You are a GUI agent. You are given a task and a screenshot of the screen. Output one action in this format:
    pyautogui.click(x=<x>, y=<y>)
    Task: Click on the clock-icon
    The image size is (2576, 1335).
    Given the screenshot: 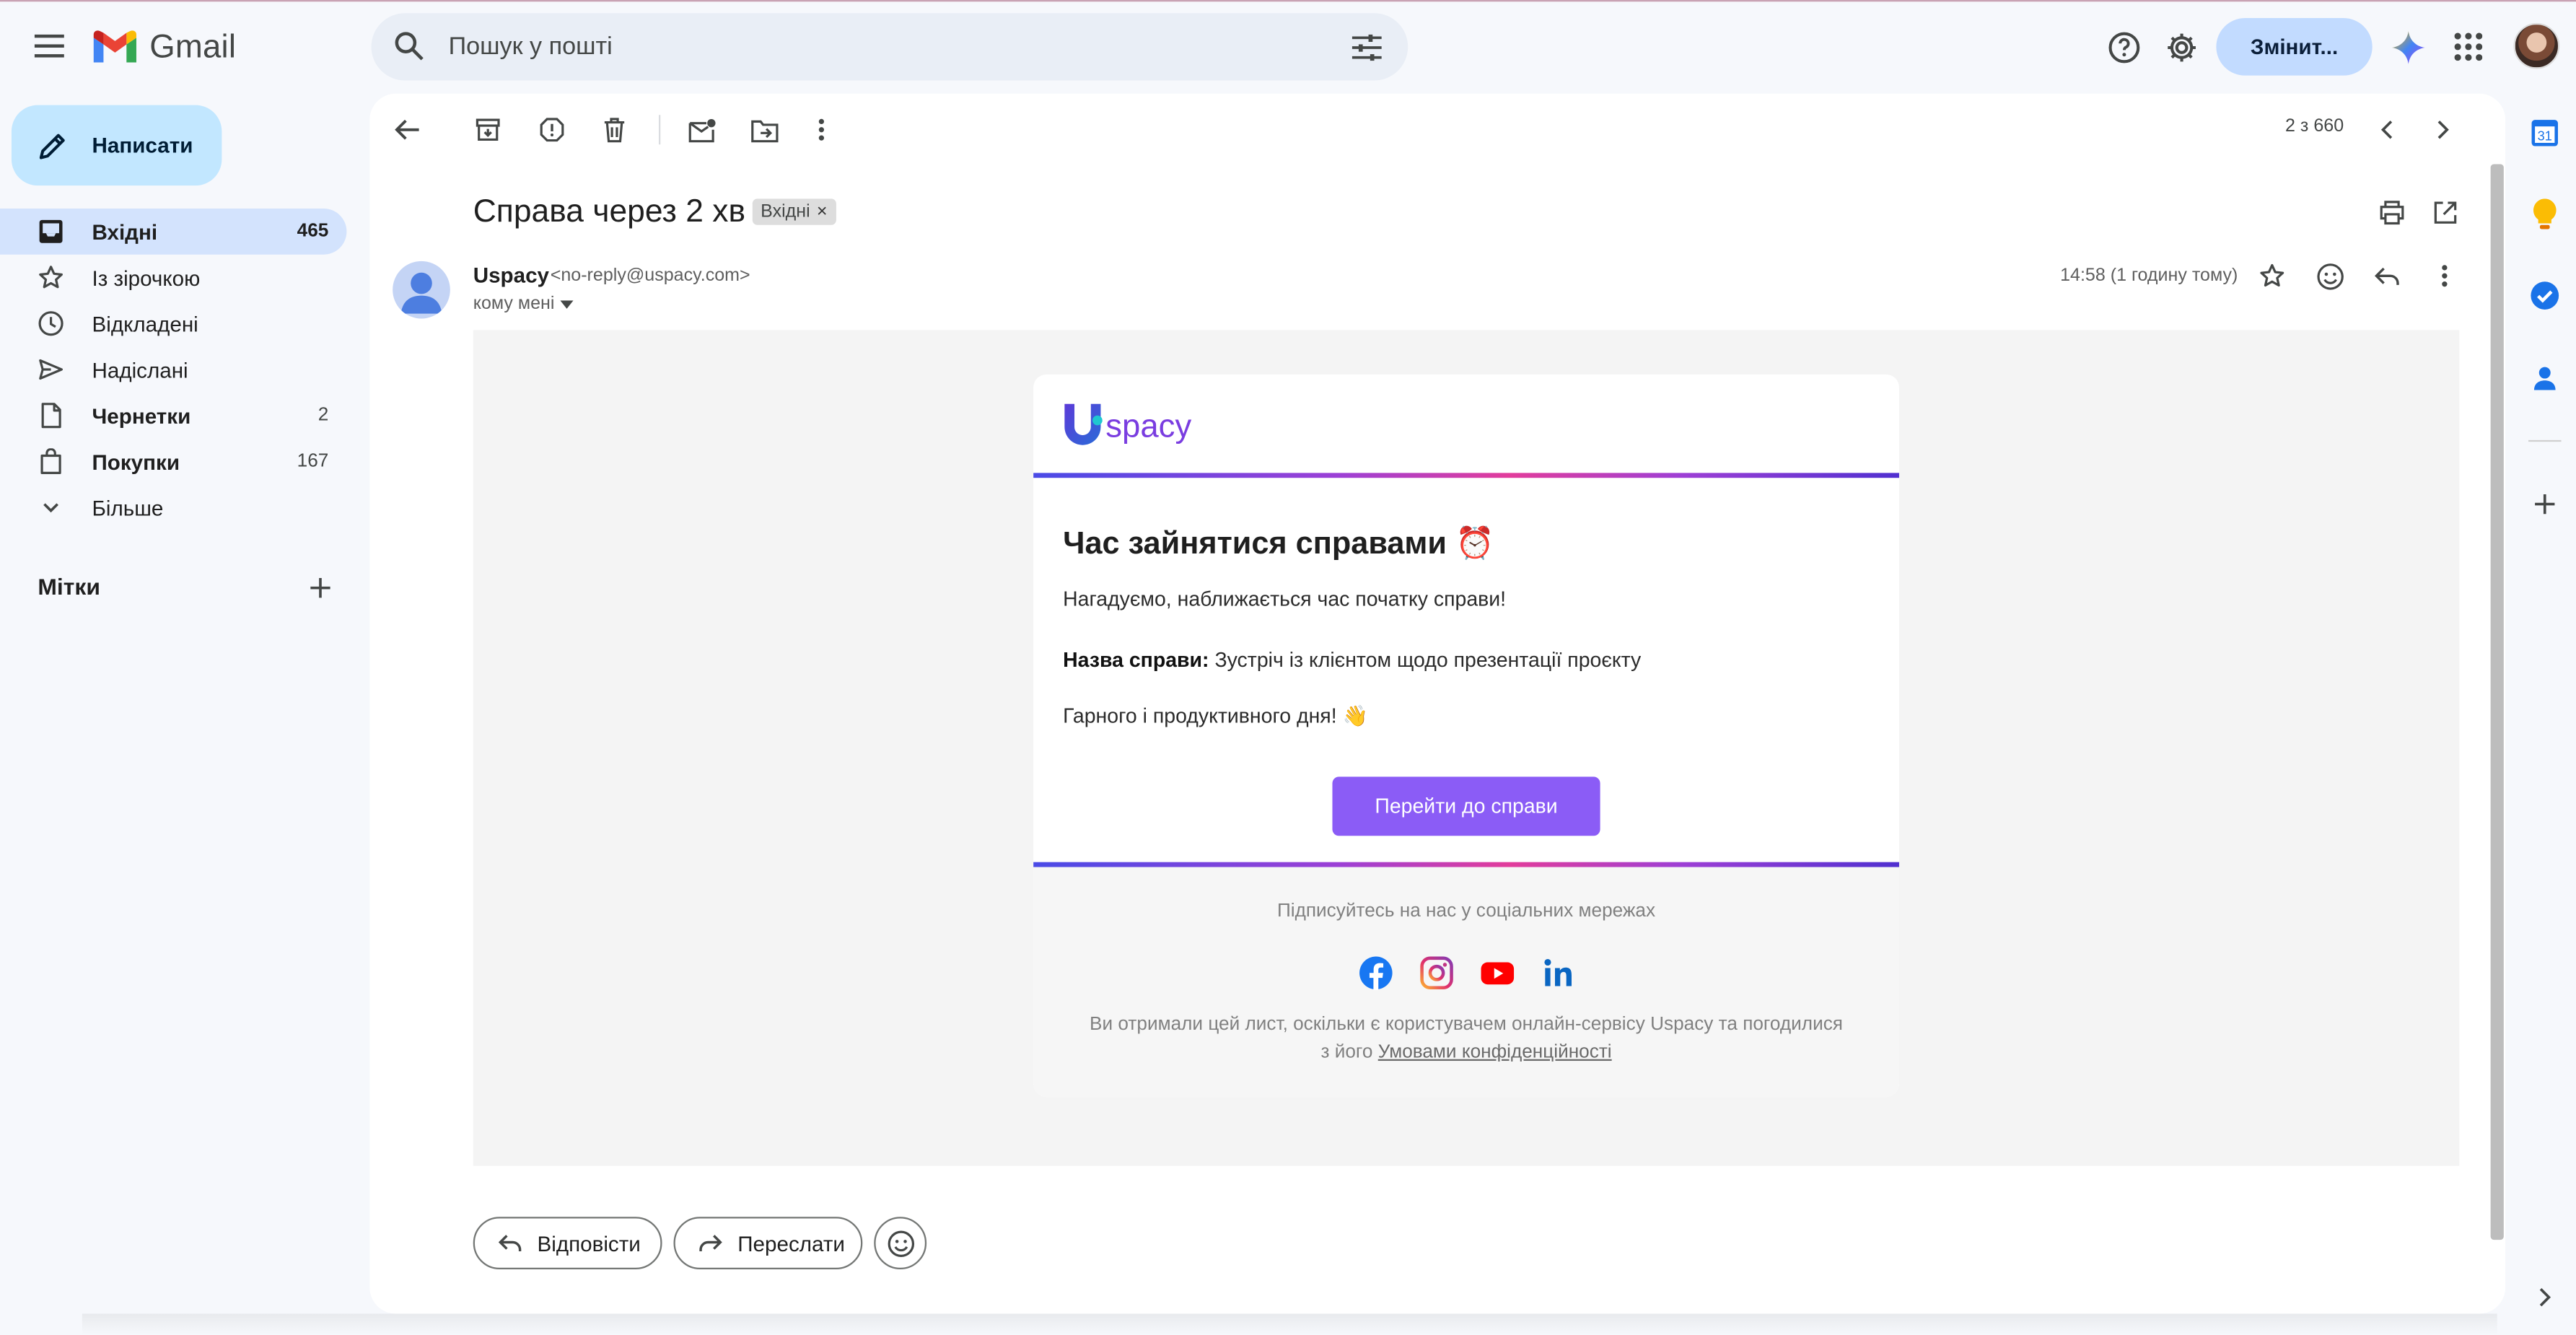 What is the action you would take?
    pyautogui.click(x=50, y=323)
    